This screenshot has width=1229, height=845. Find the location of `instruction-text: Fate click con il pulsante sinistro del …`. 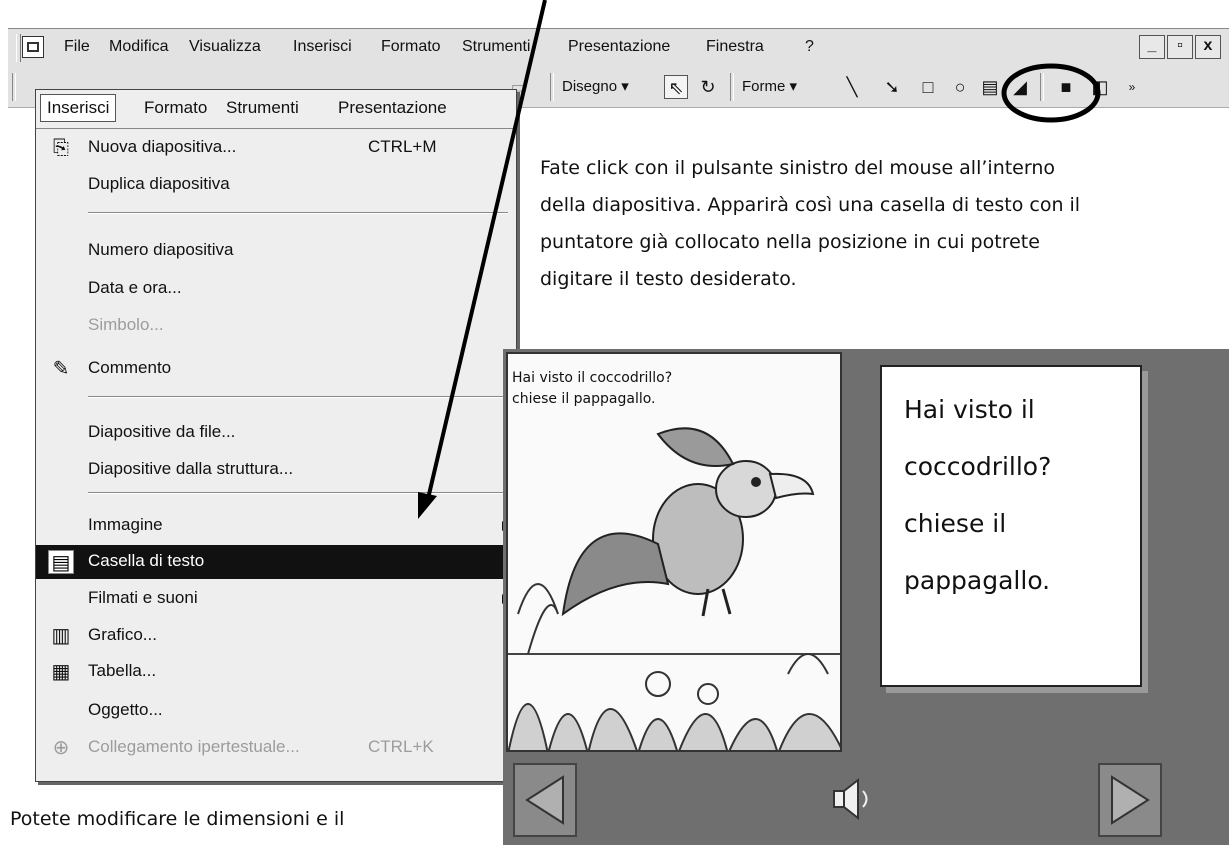

instruction-text: Fate click con il pulsante sinistro del … is located at coordinates (884, 224).